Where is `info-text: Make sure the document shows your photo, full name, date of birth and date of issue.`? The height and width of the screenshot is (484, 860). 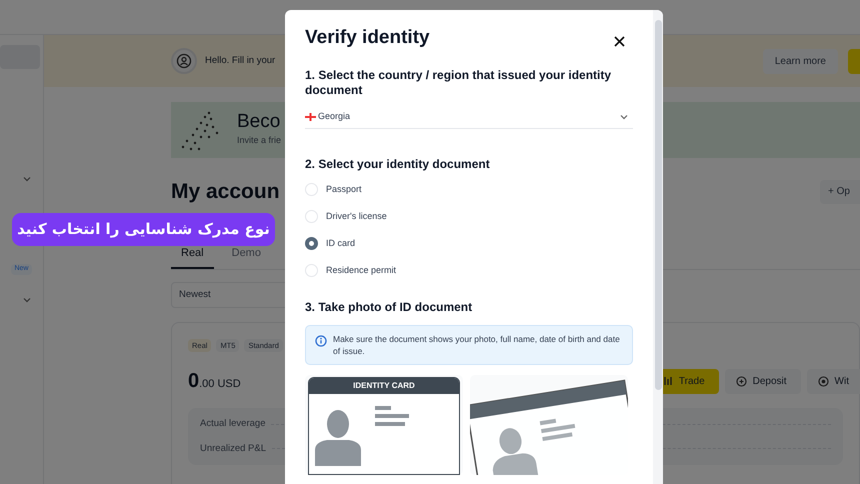
info-text: Make sure the document shows your photo, full name, date of birth and date of issue. is located at coordinates (477, 344).